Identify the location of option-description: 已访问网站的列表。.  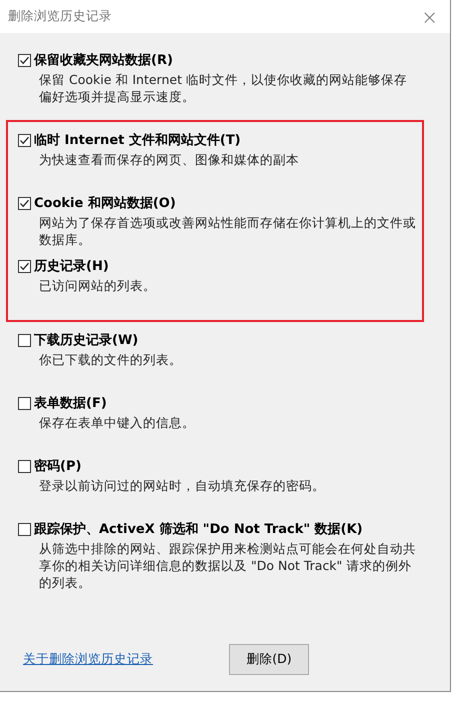
(98, 285).